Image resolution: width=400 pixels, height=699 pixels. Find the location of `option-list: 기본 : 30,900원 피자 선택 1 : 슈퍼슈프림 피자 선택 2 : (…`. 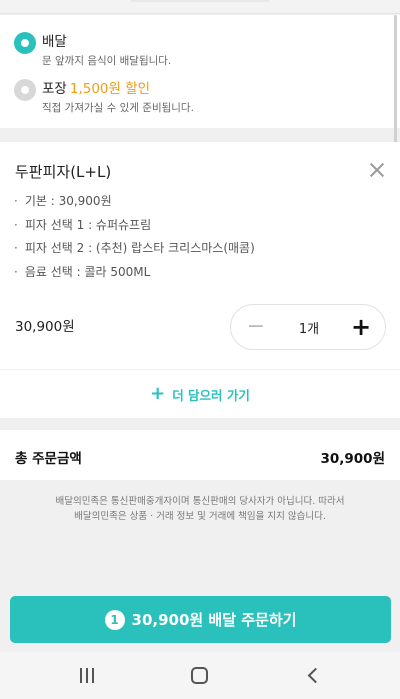

option-list: 기본 : 30,900원 피자 선택 1 : 슈퍼슈프림 피자 선택 2 : (… is located at coordinates (134, 237).